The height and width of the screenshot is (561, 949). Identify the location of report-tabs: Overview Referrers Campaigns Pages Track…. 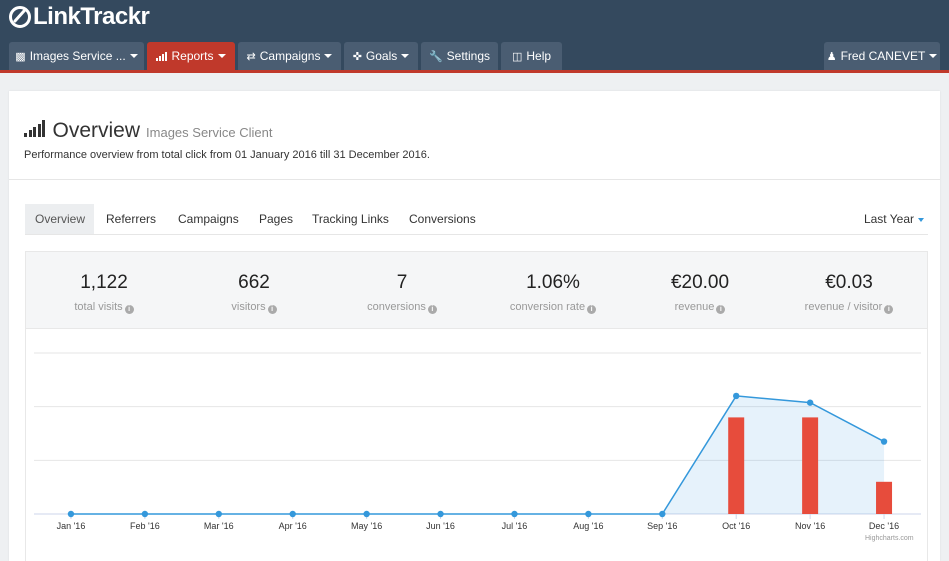
(476, 219).